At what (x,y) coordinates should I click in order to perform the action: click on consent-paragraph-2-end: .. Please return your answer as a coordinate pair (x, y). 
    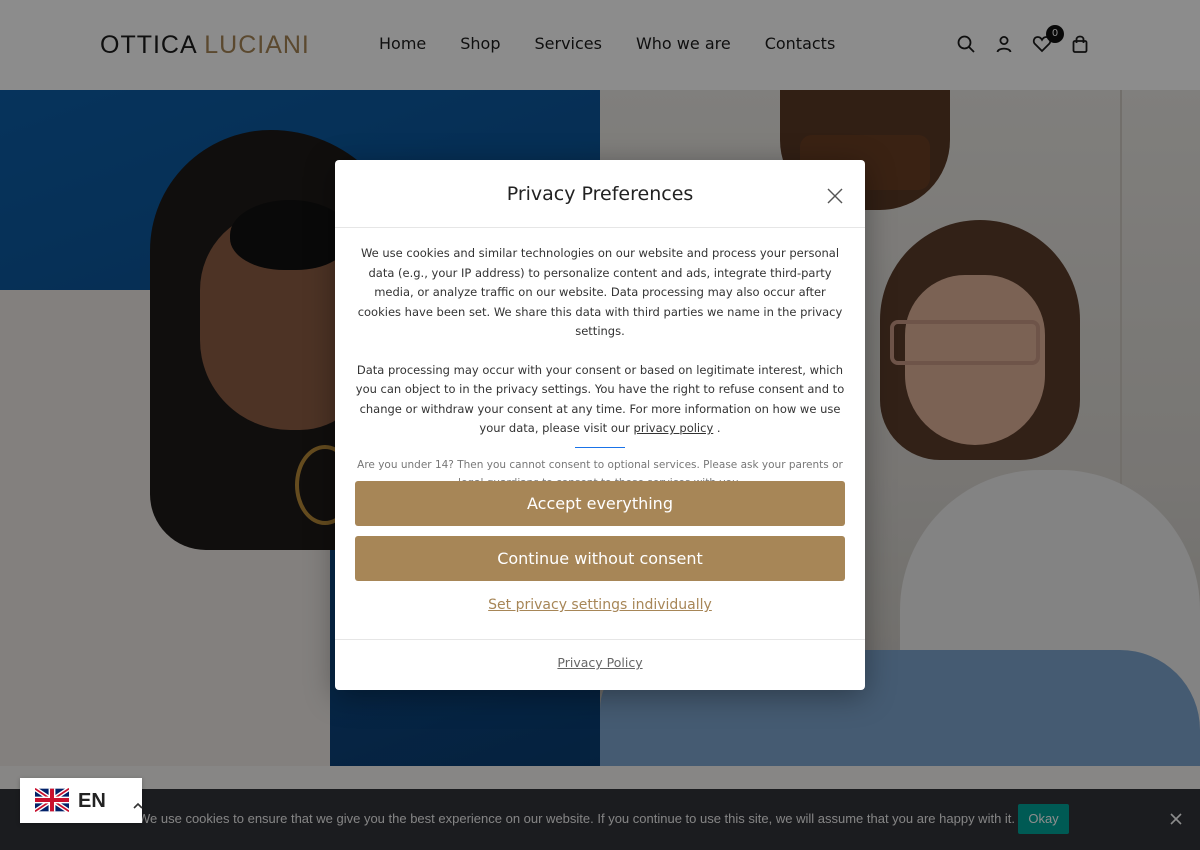
    Looking at the image, I should click on (718, 428).